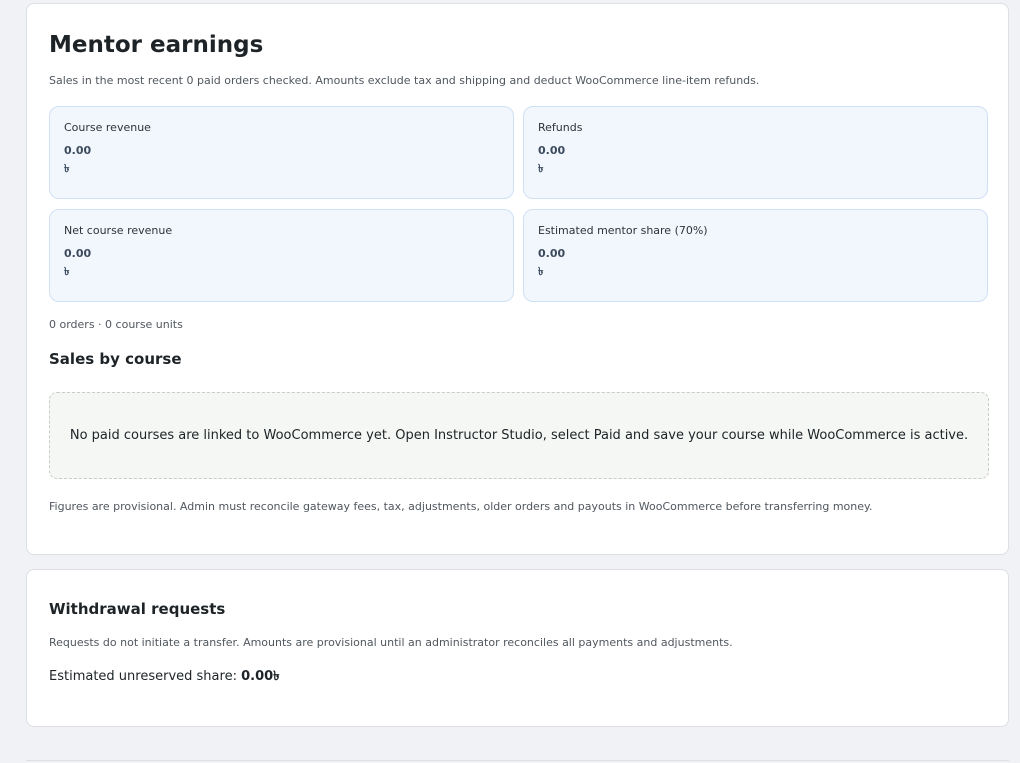 This screenshot has width=1020, height=763. What do you see at coordinates (156, 45) in the screenshot?
I see `page-title: Mentor earnings` at bounding box center [156, 45].